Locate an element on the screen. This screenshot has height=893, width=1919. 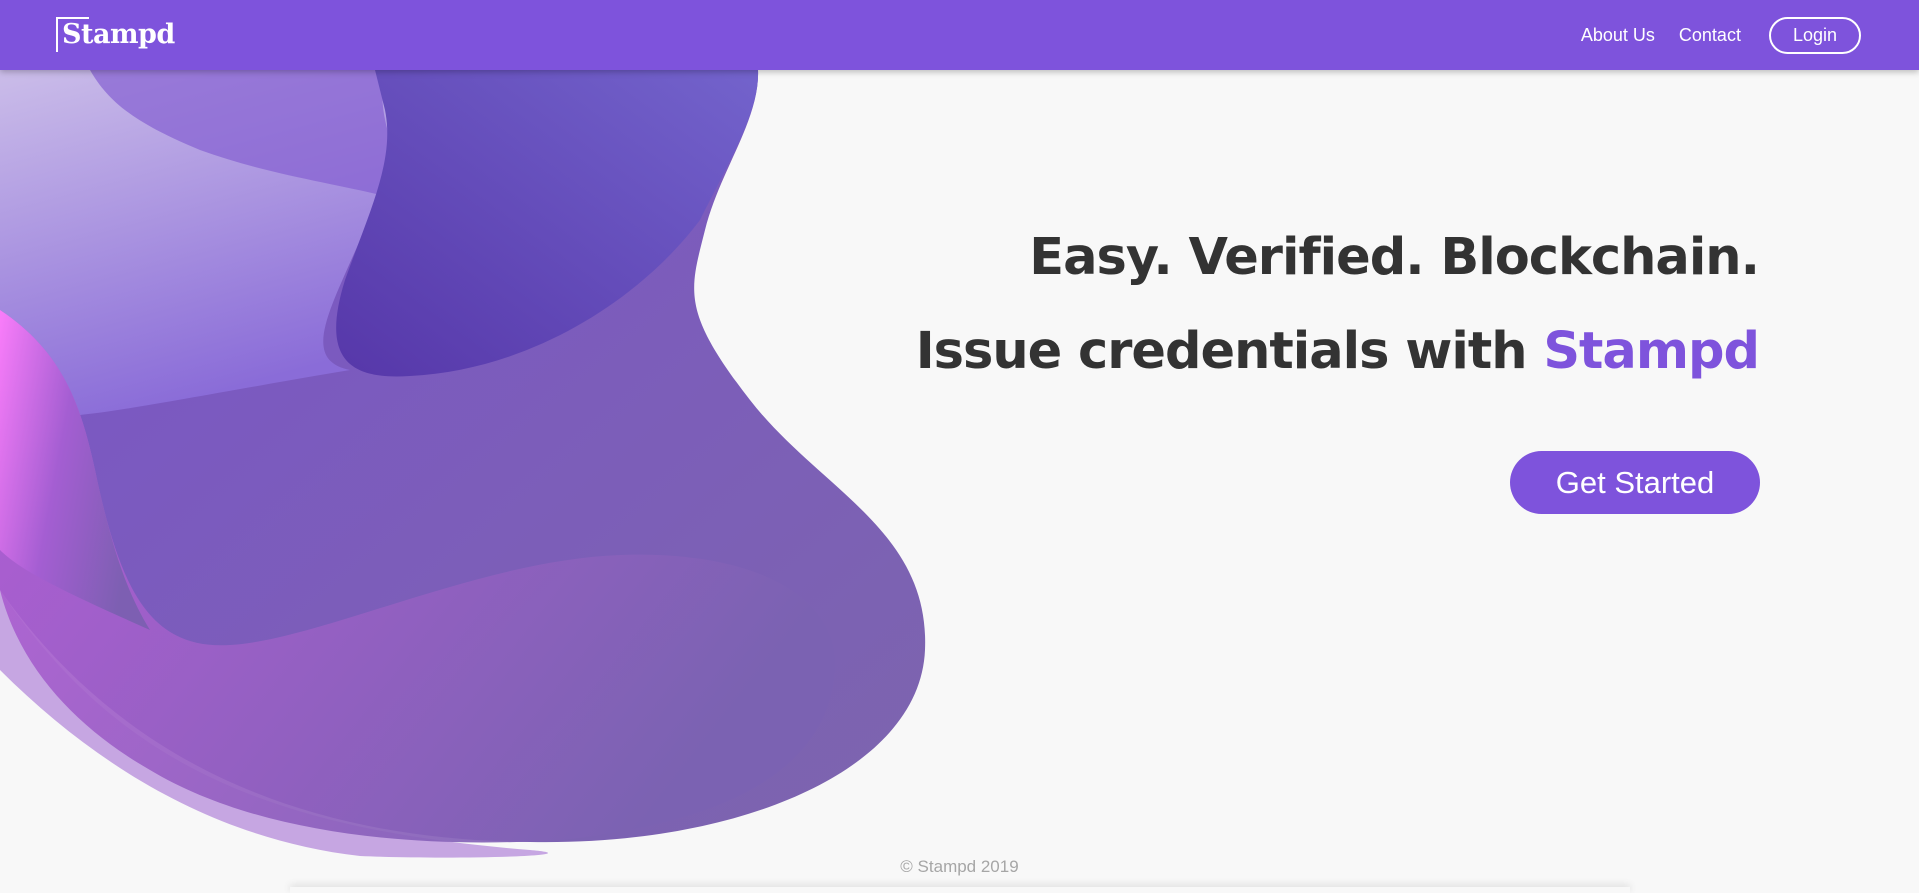
hero-brand-accent: Stampd is located at coordinates (1651, 351).